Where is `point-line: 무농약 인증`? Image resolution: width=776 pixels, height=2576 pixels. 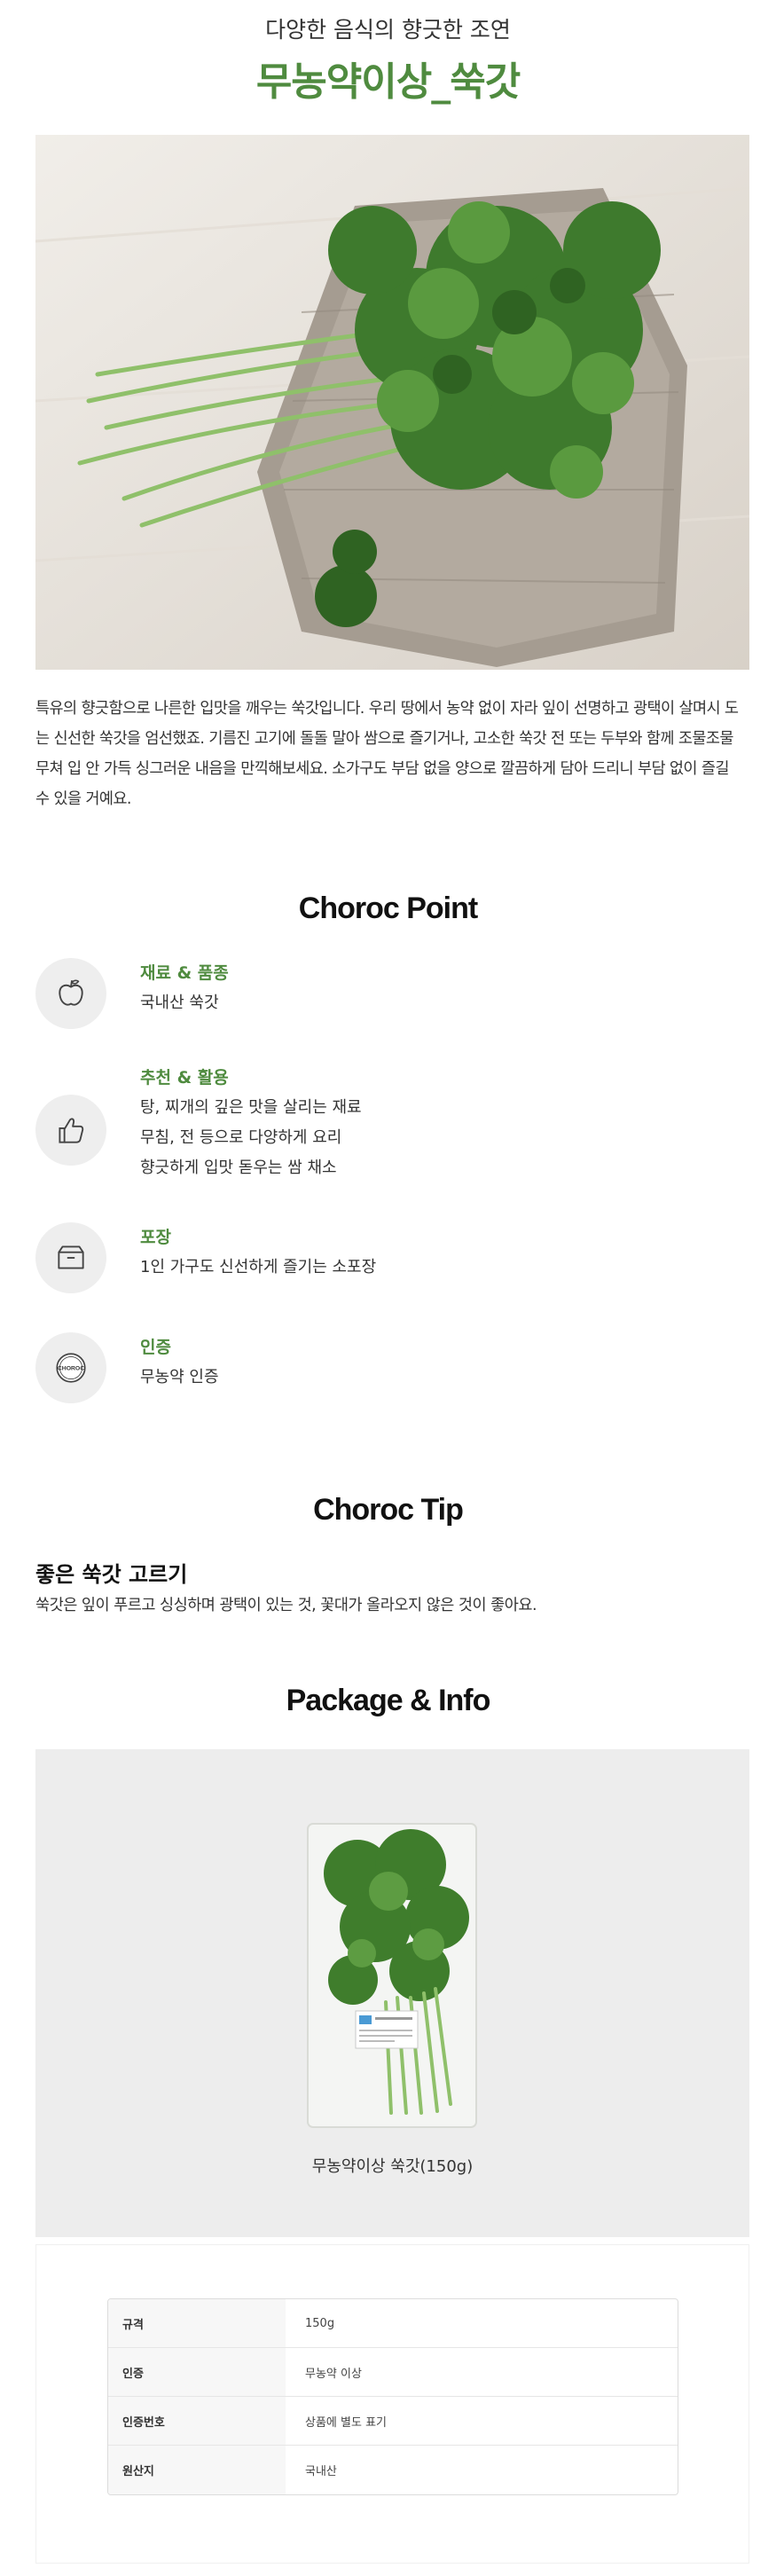
point-line: 무농약 인증 is located at coordinates (179, 1377).